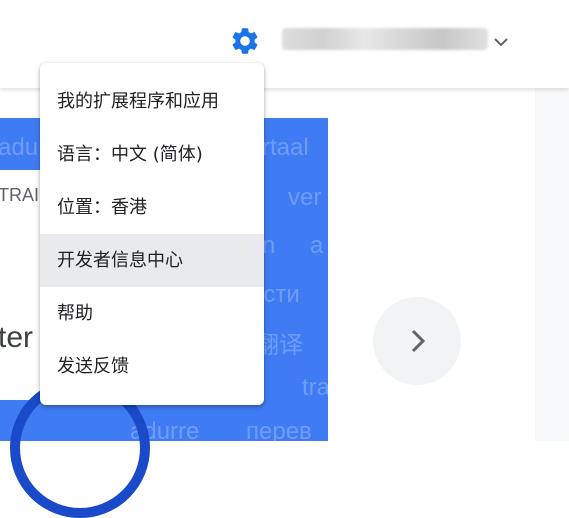 This screenshot has width=569, height=518. Describe the element at coordinates (152, 207) in the screenshot. I see `menu-item-location: 位置：香港` at that location.